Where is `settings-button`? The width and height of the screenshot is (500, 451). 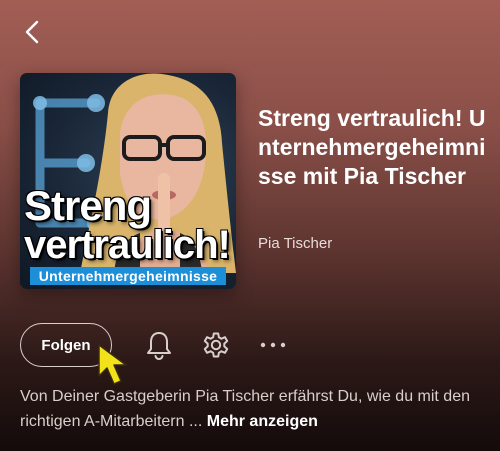 settings-button is located at coordinates (216, 345).